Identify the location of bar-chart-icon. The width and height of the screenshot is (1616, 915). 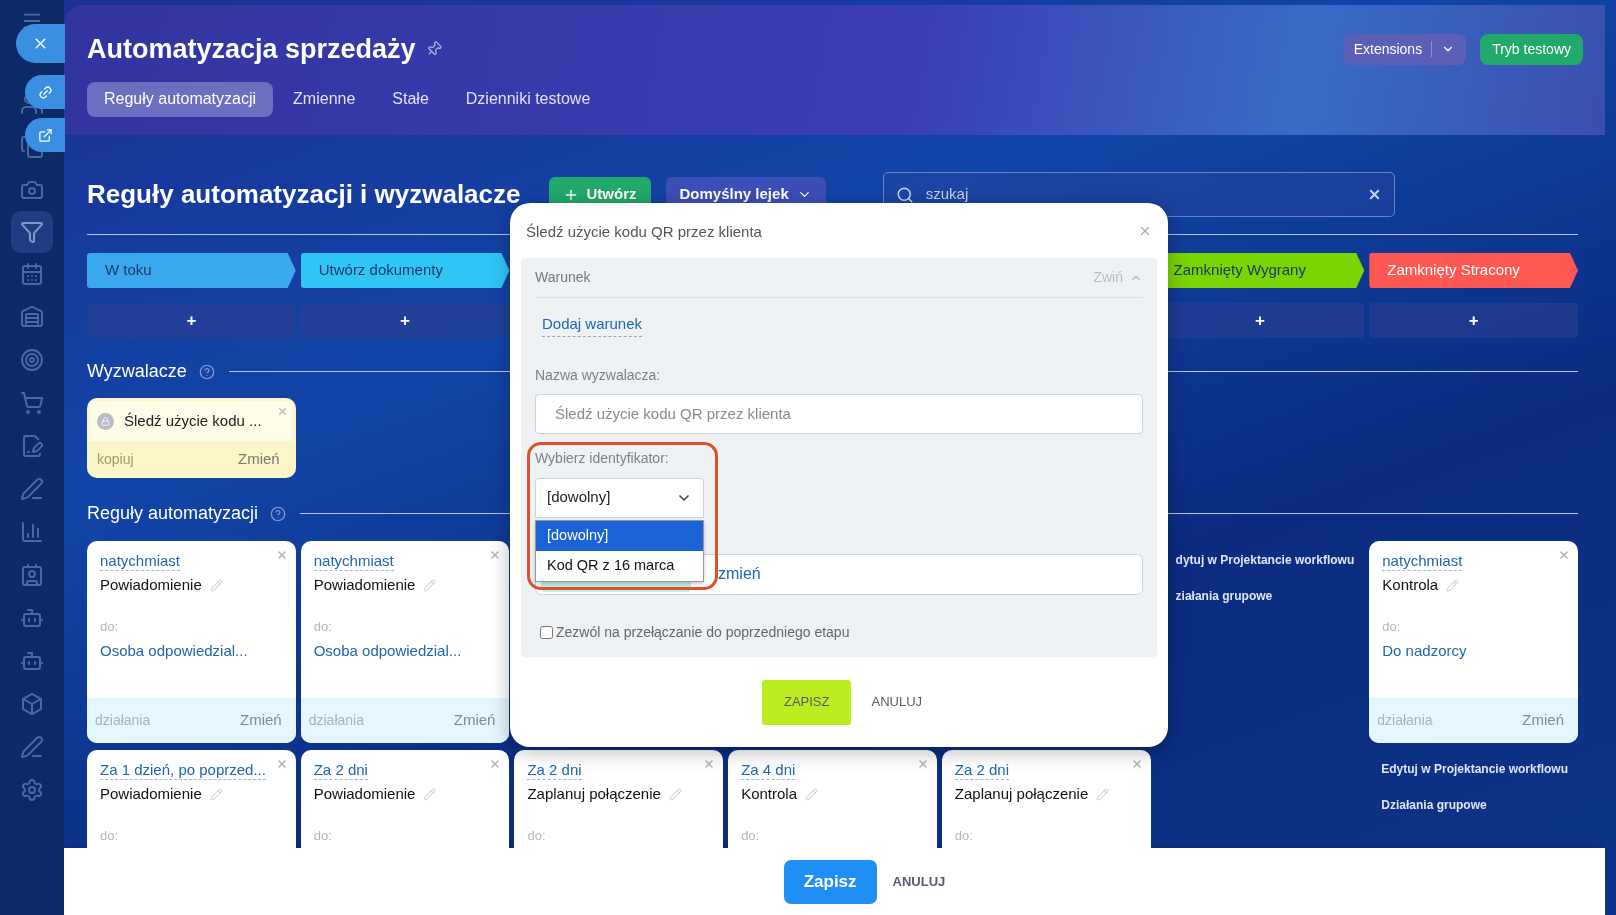
(32, 532).